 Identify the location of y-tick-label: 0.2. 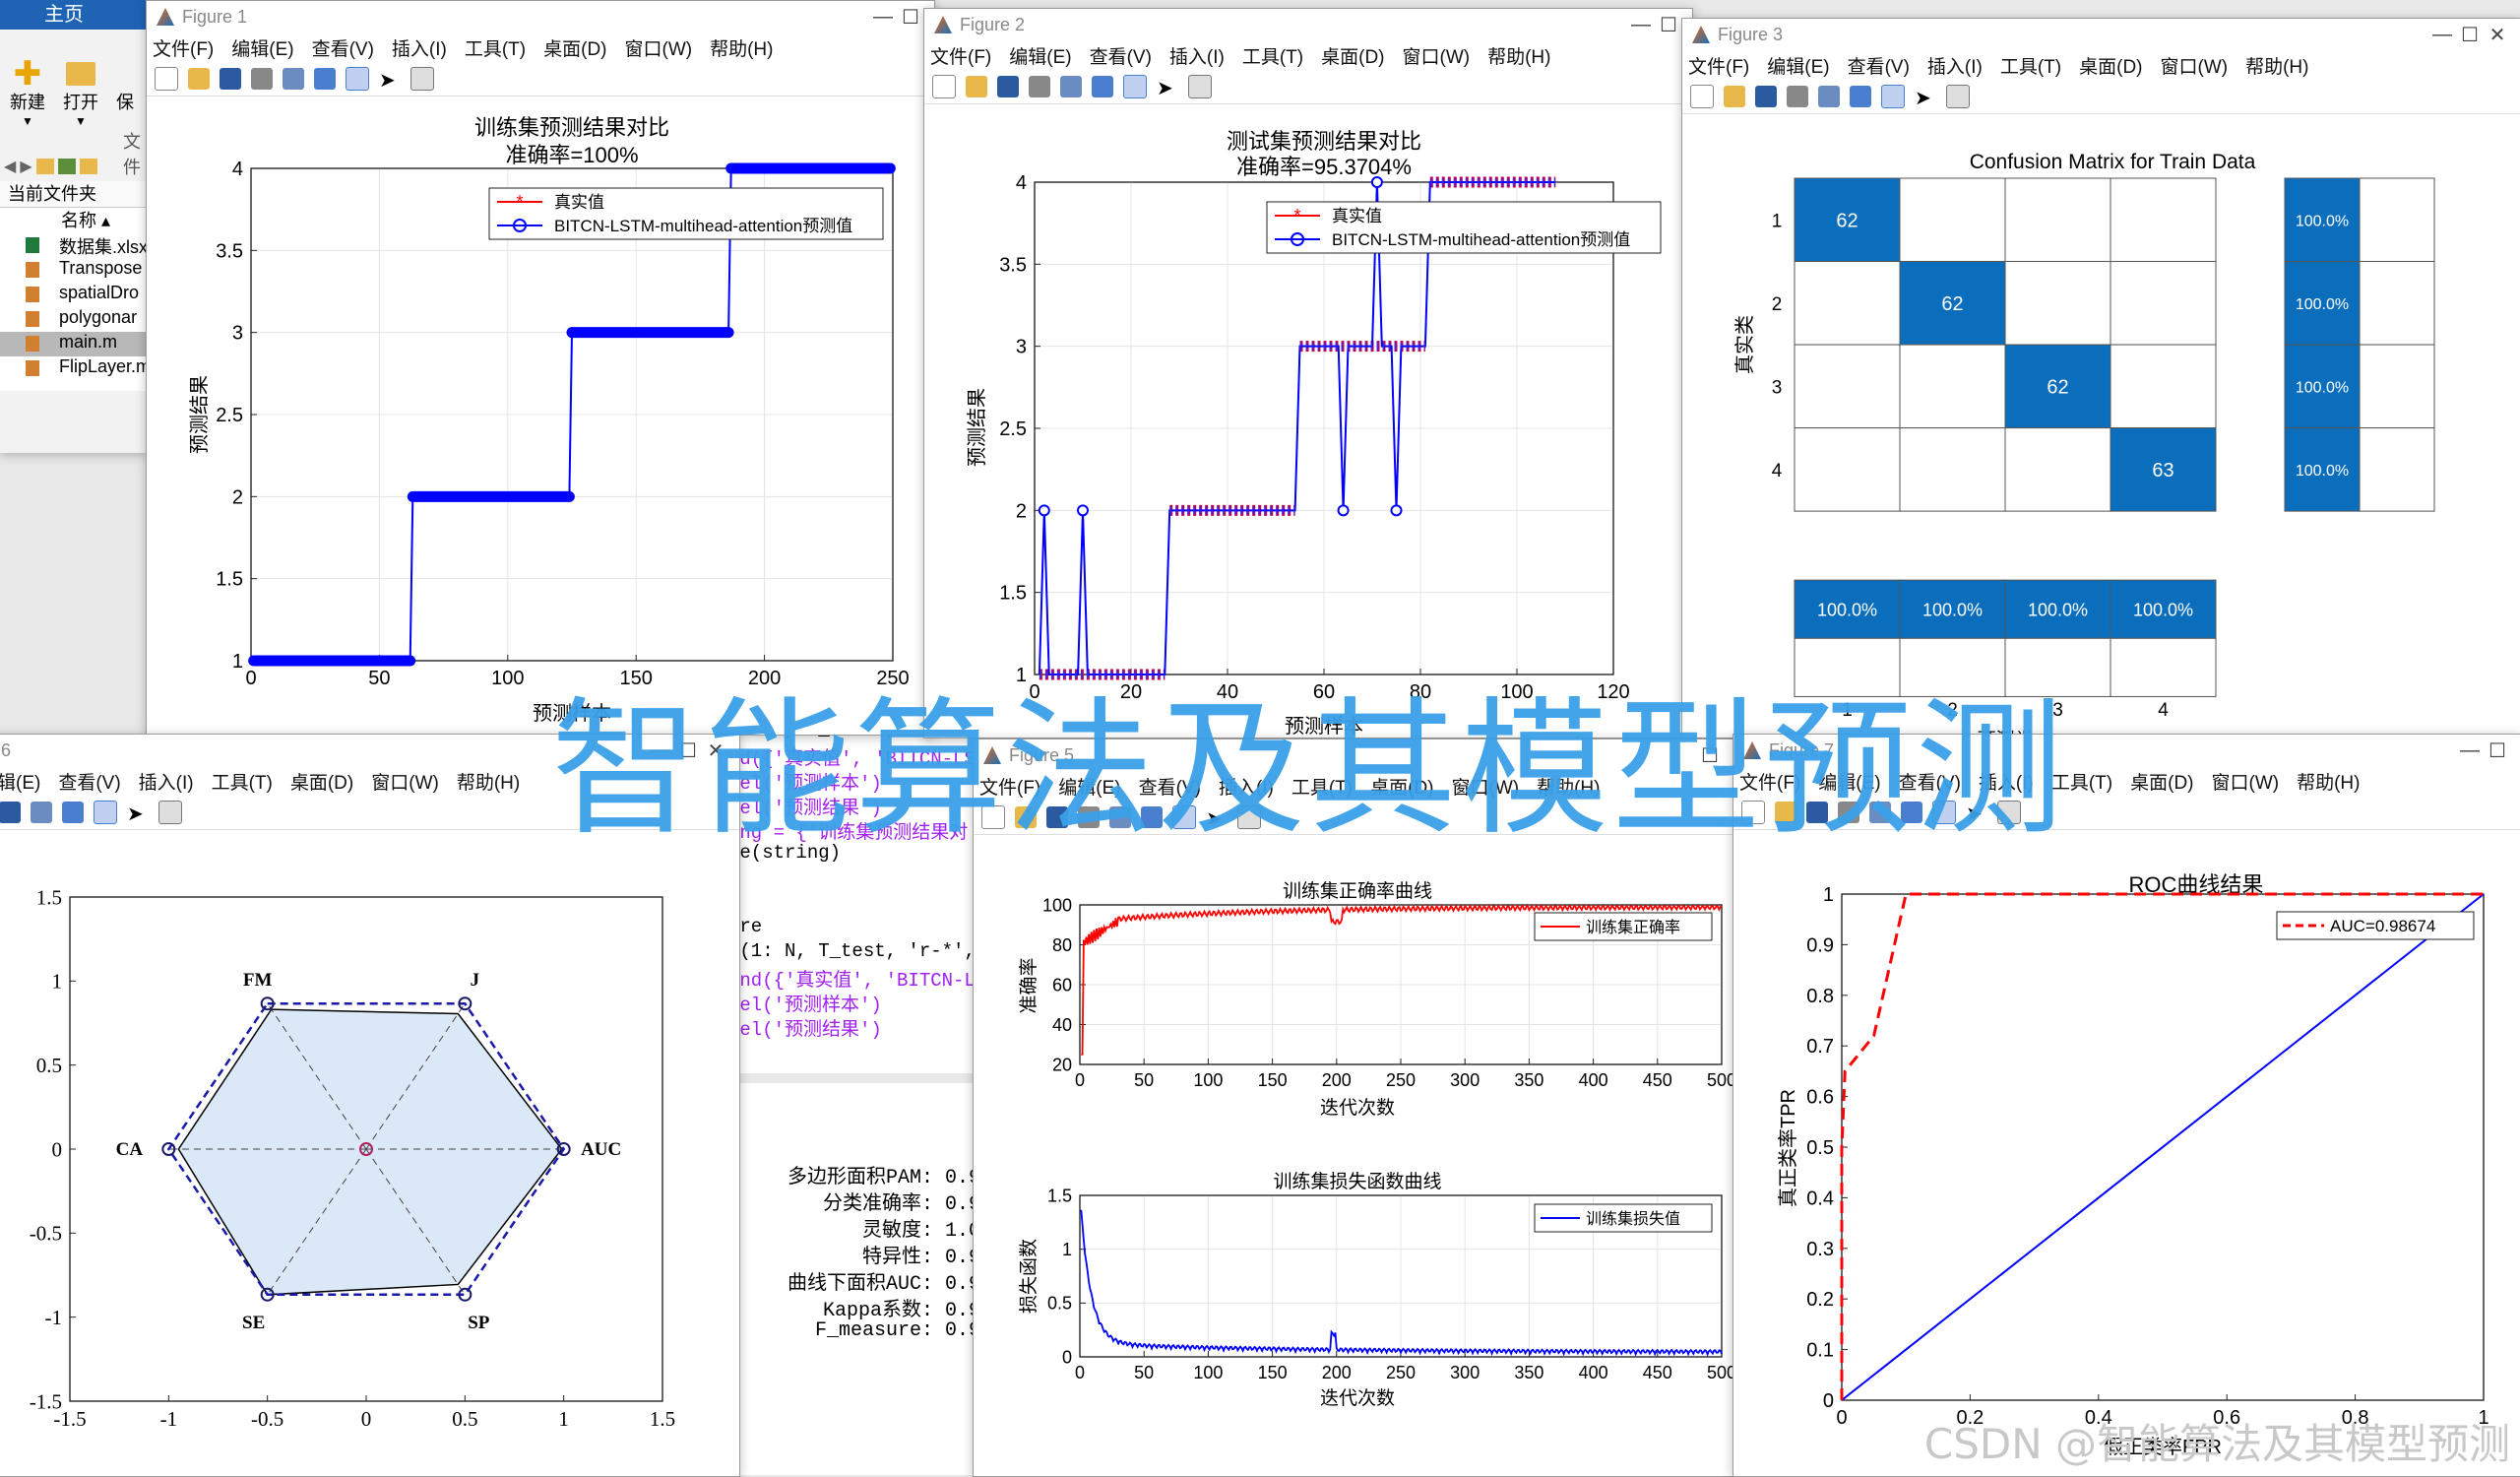
(1820, 1300).